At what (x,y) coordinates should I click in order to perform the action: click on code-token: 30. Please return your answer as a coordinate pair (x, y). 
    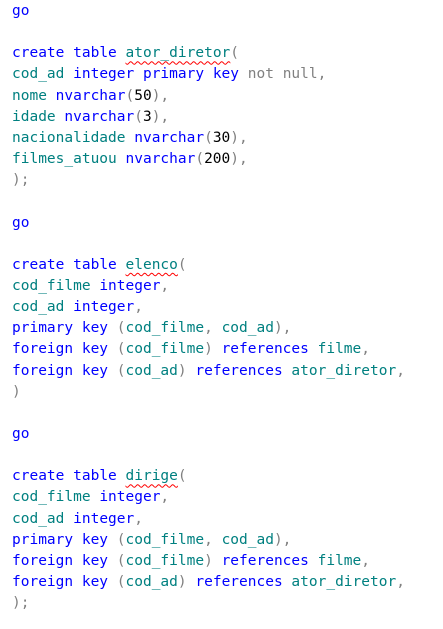
    Looking at the image, I should click on (221, 137).